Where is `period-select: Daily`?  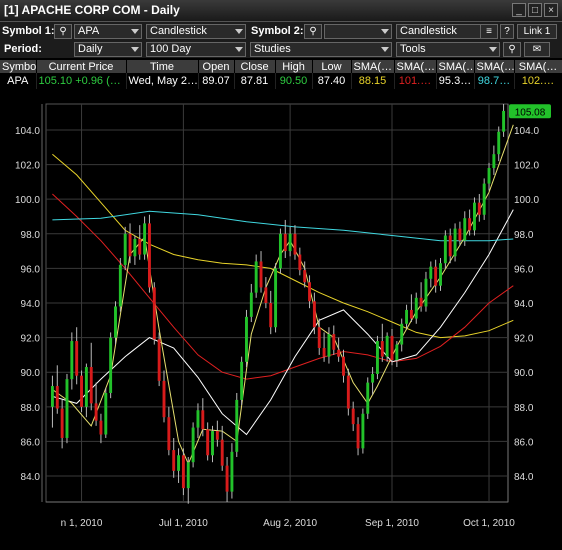
period-select: Daily is located at coordinates (108, 49).